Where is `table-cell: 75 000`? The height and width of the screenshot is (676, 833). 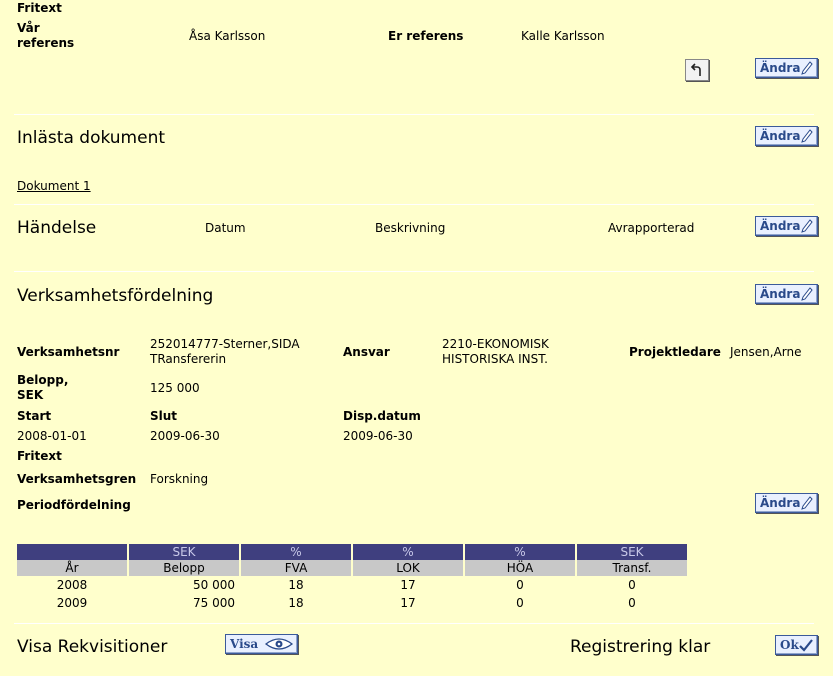
table-cell: 75 000 is located at coordinates (214, 603).